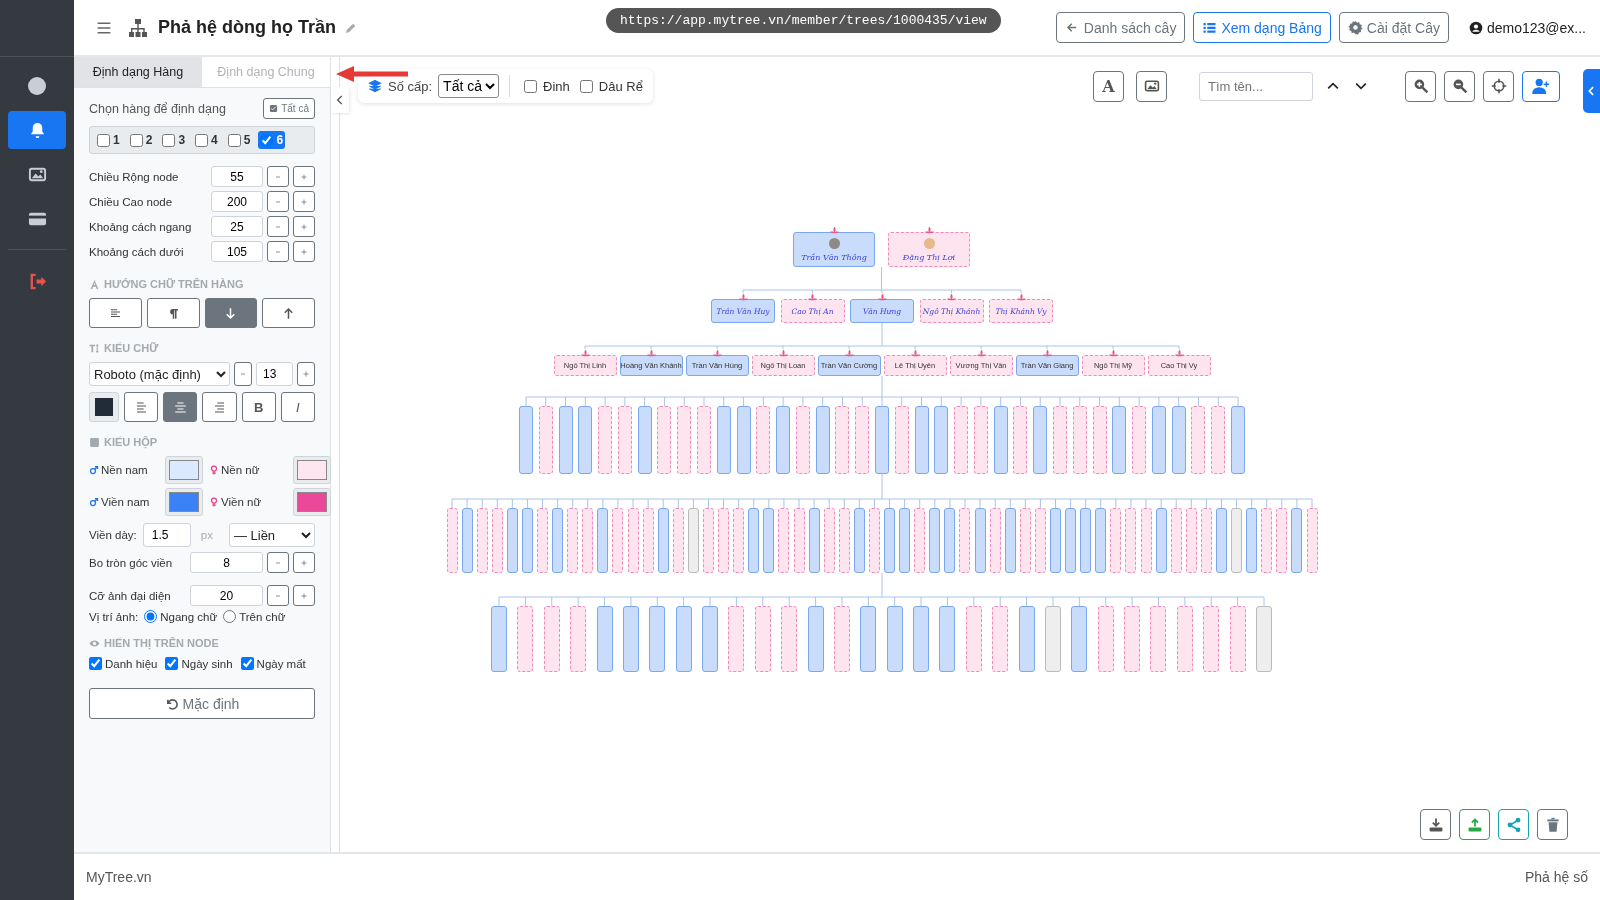  What do you see at coordinates (1552, 824) in the screenshot?
I see `delete-button` at bounding box center [1552, 824].